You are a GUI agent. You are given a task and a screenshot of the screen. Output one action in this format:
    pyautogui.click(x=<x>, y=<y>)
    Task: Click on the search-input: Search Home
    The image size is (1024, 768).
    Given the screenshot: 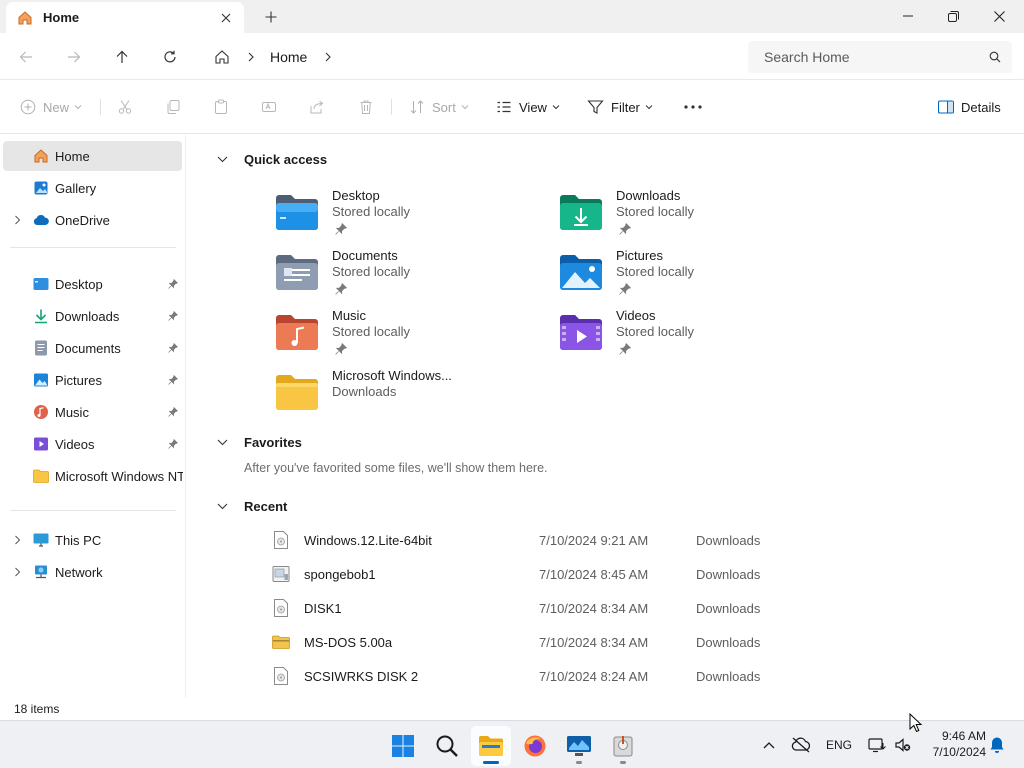 What is the action you would take?
    pyautogui.click(x=880, y=57)
    